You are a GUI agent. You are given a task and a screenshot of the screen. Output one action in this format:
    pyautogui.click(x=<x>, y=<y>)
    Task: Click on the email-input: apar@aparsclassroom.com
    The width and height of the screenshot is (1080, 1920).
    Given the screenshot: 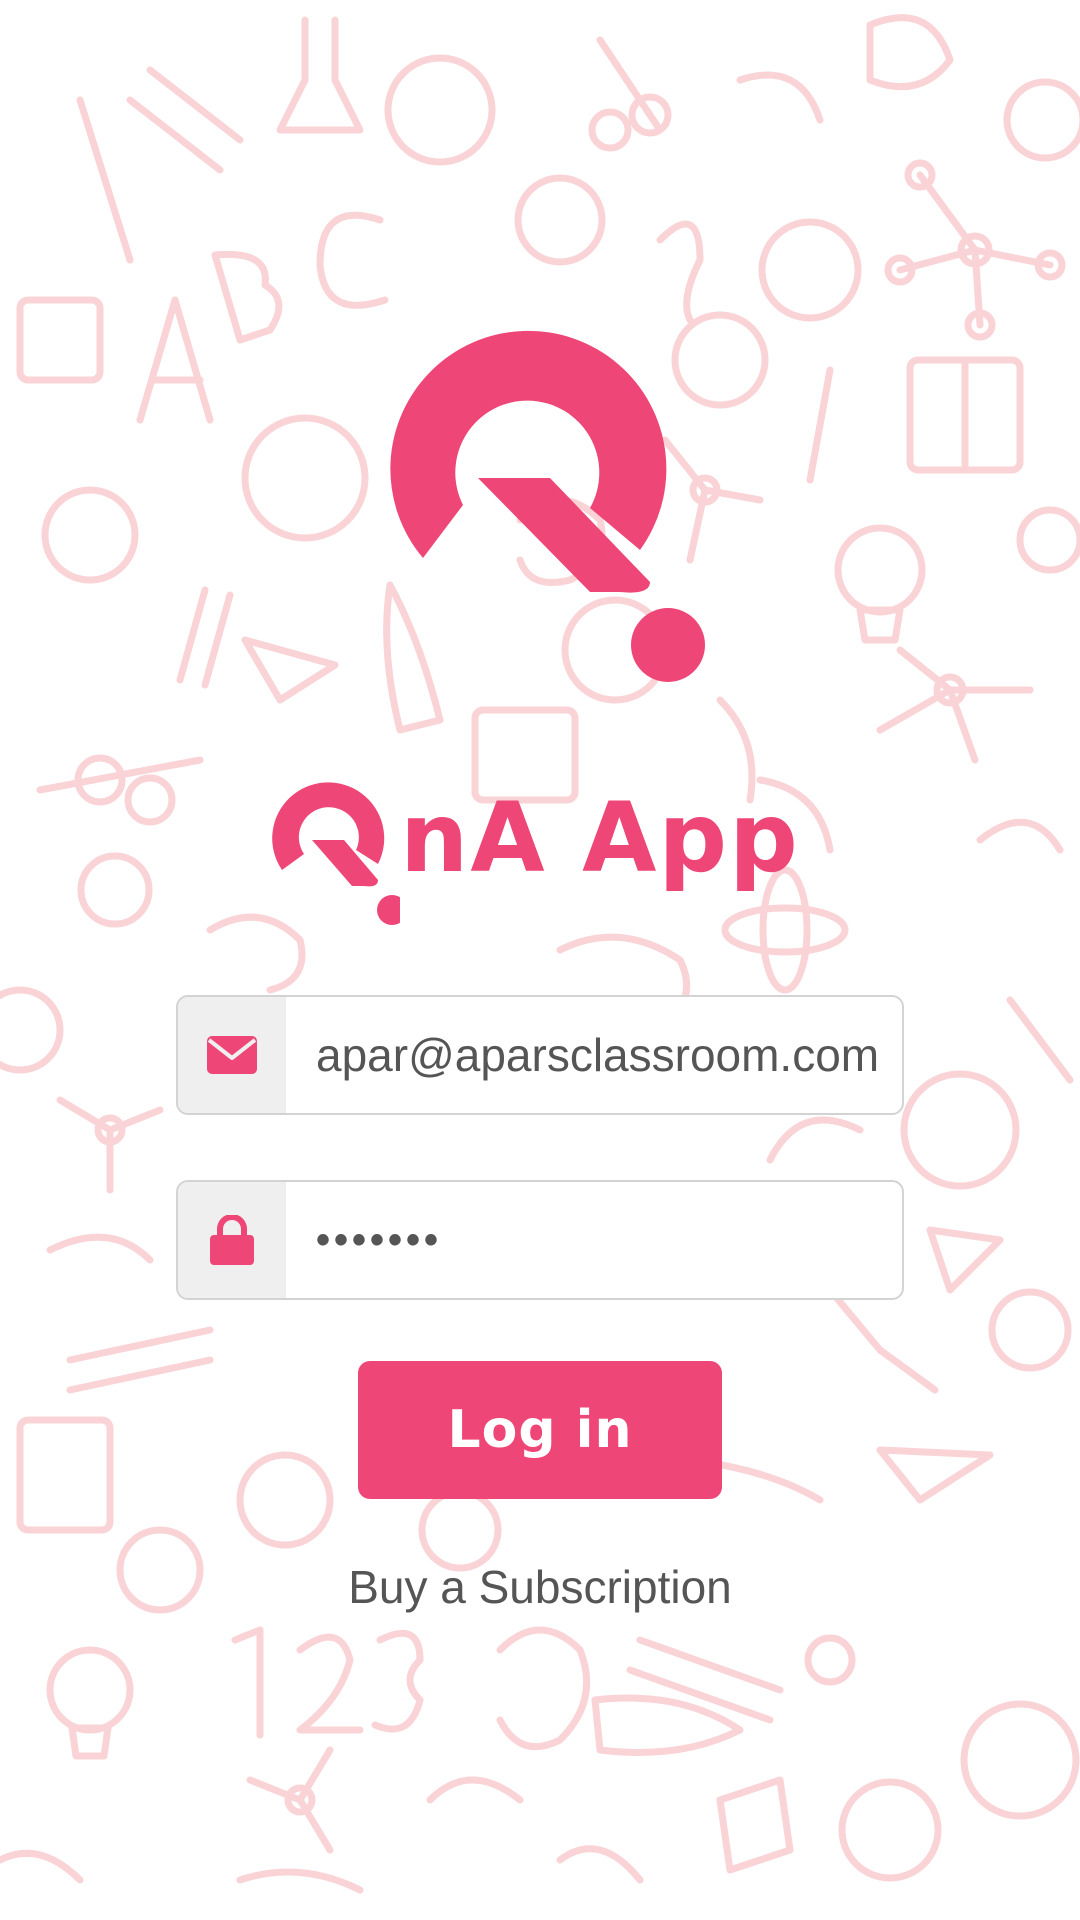 What is the action you would take?
    pyautogui.click(x=594, y=1055)
    